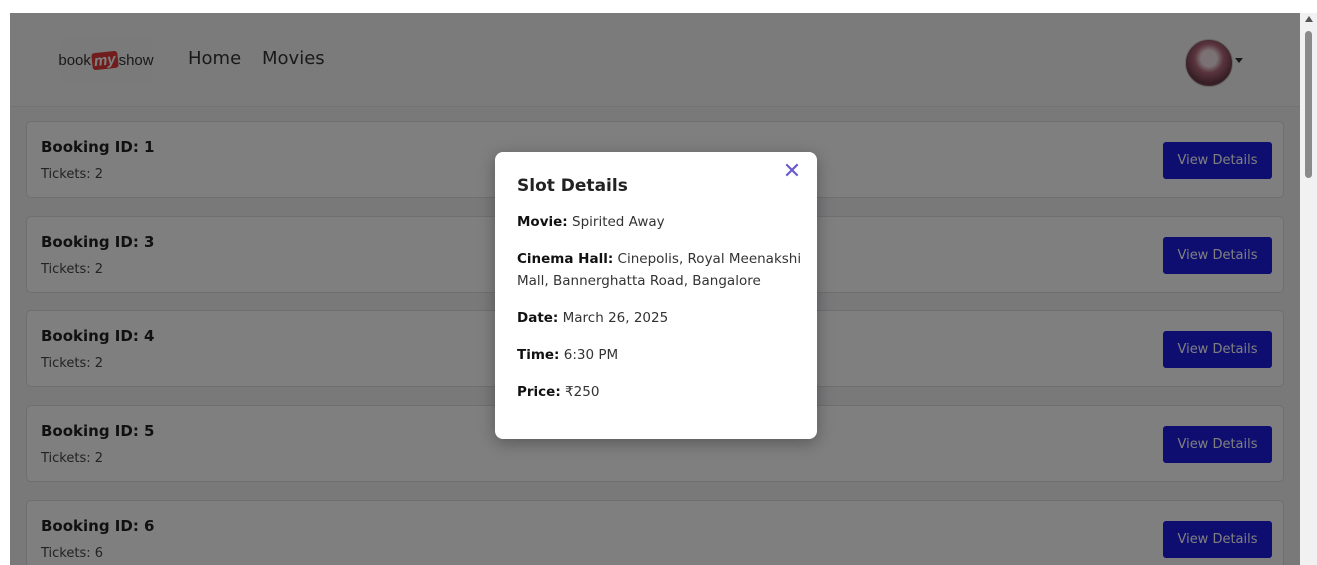  I want to click on close-icon: ✕, so click(792, 172).